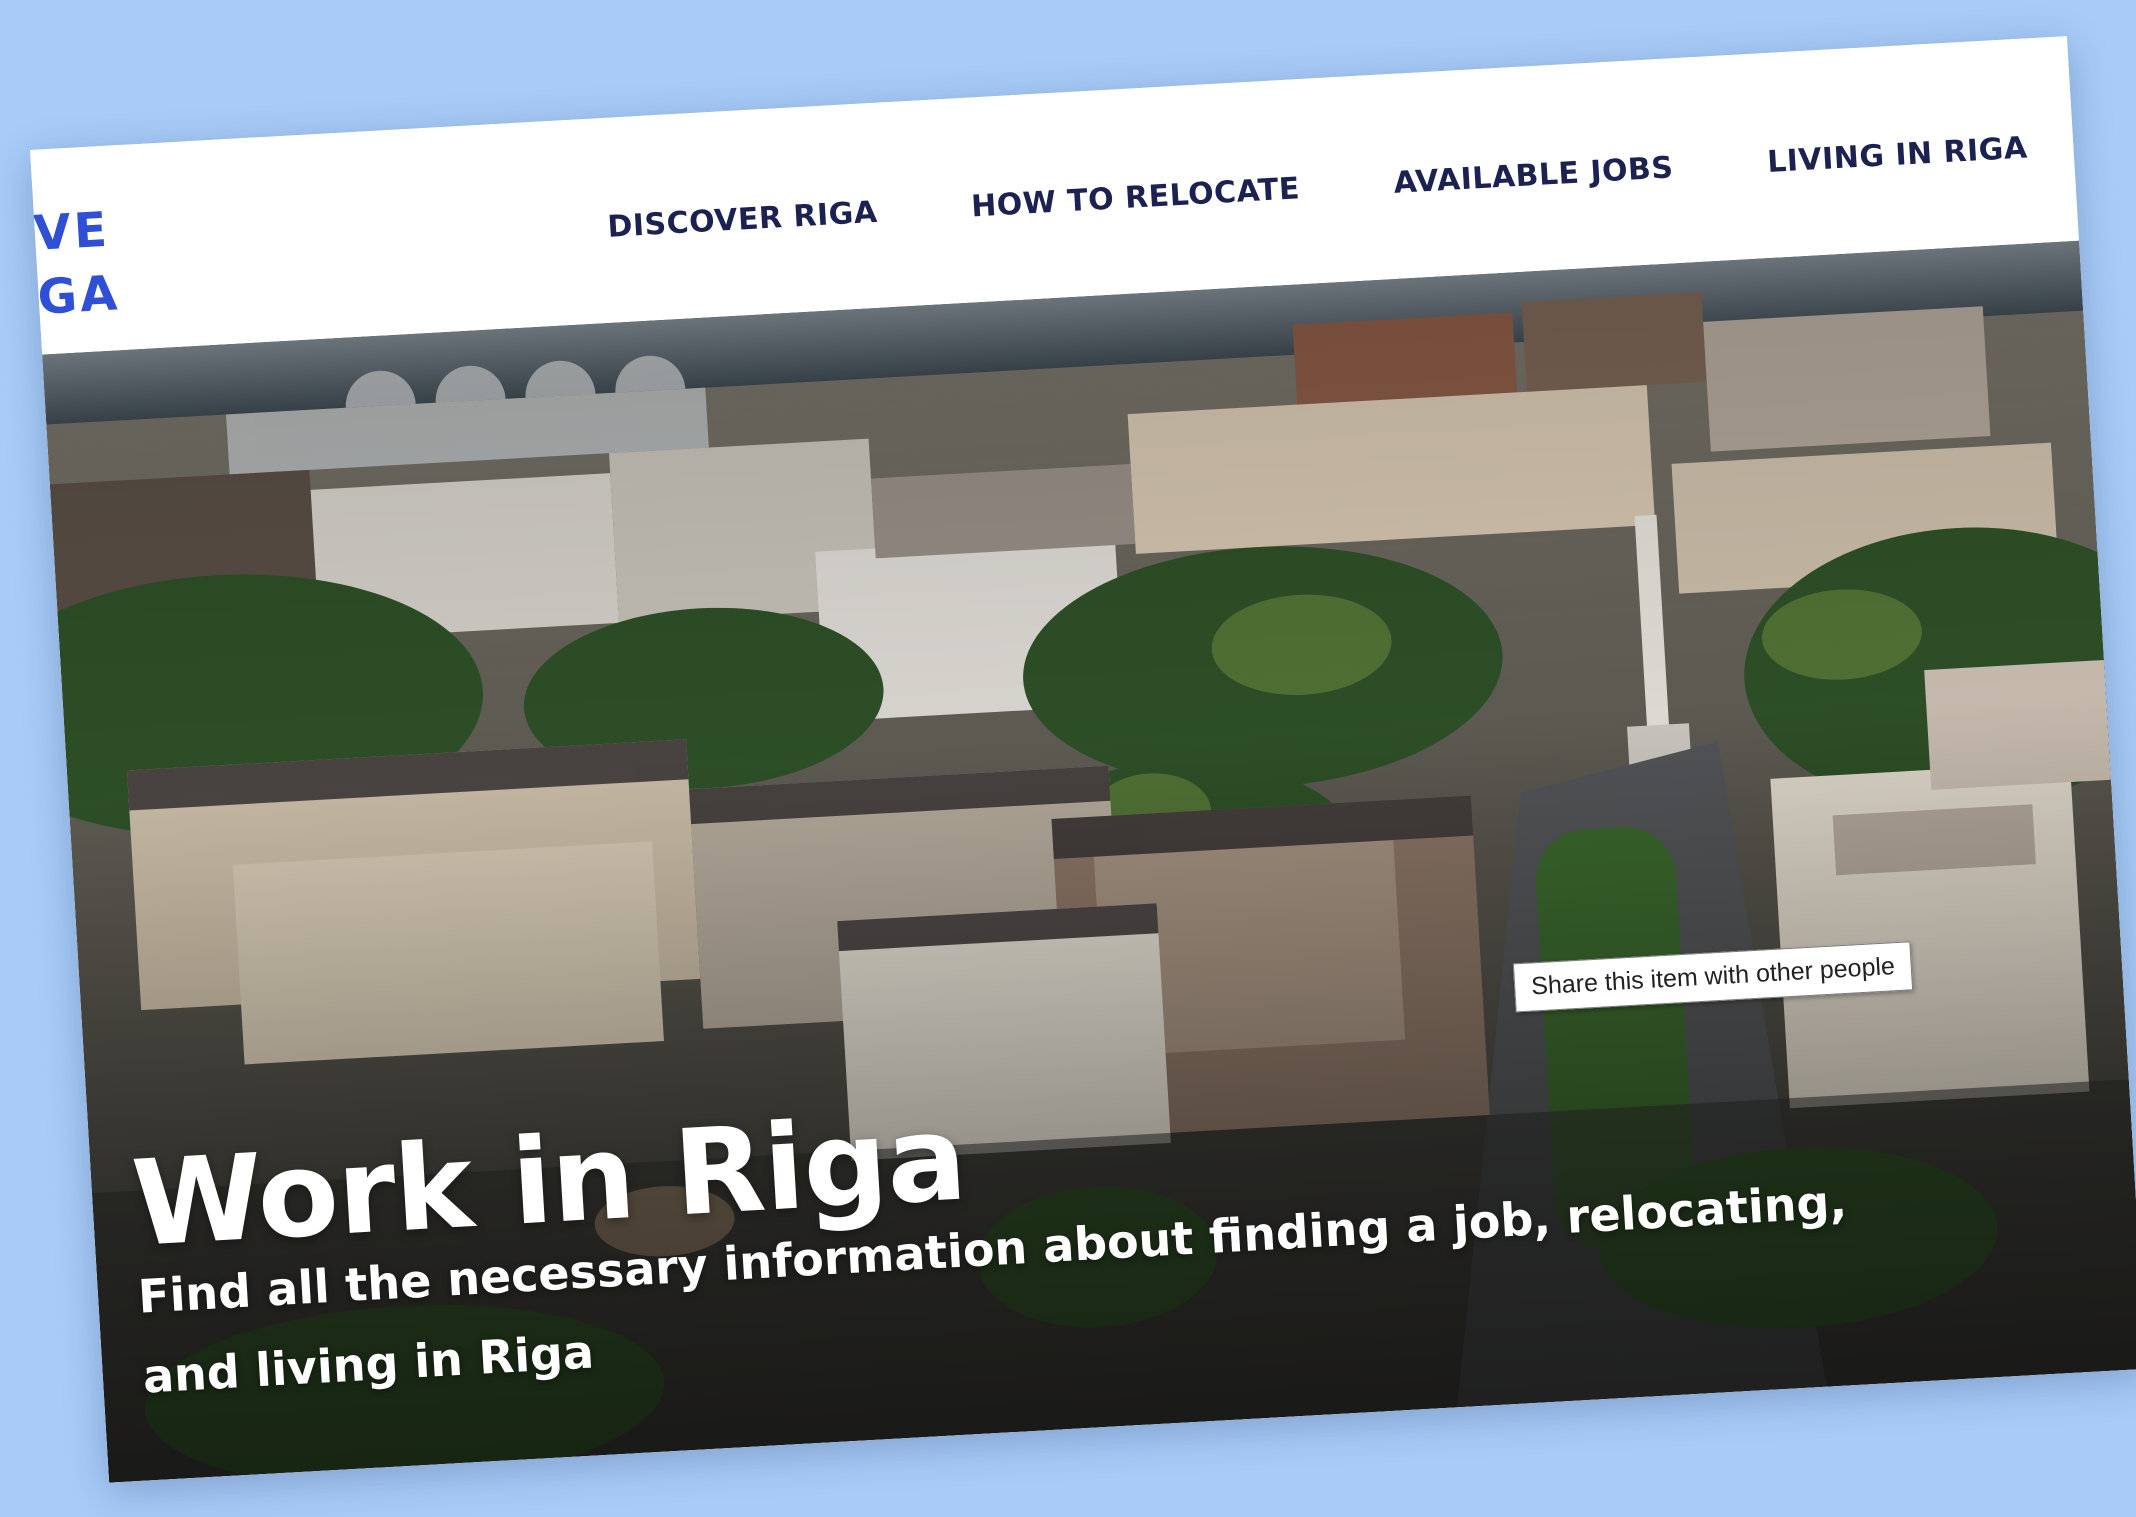  What do you see at coordinates (1897, 155) in the screenshot?
I see `nav-item-living-in-riga: LIVING IN RIGA` at bounding box center [1897, 155].